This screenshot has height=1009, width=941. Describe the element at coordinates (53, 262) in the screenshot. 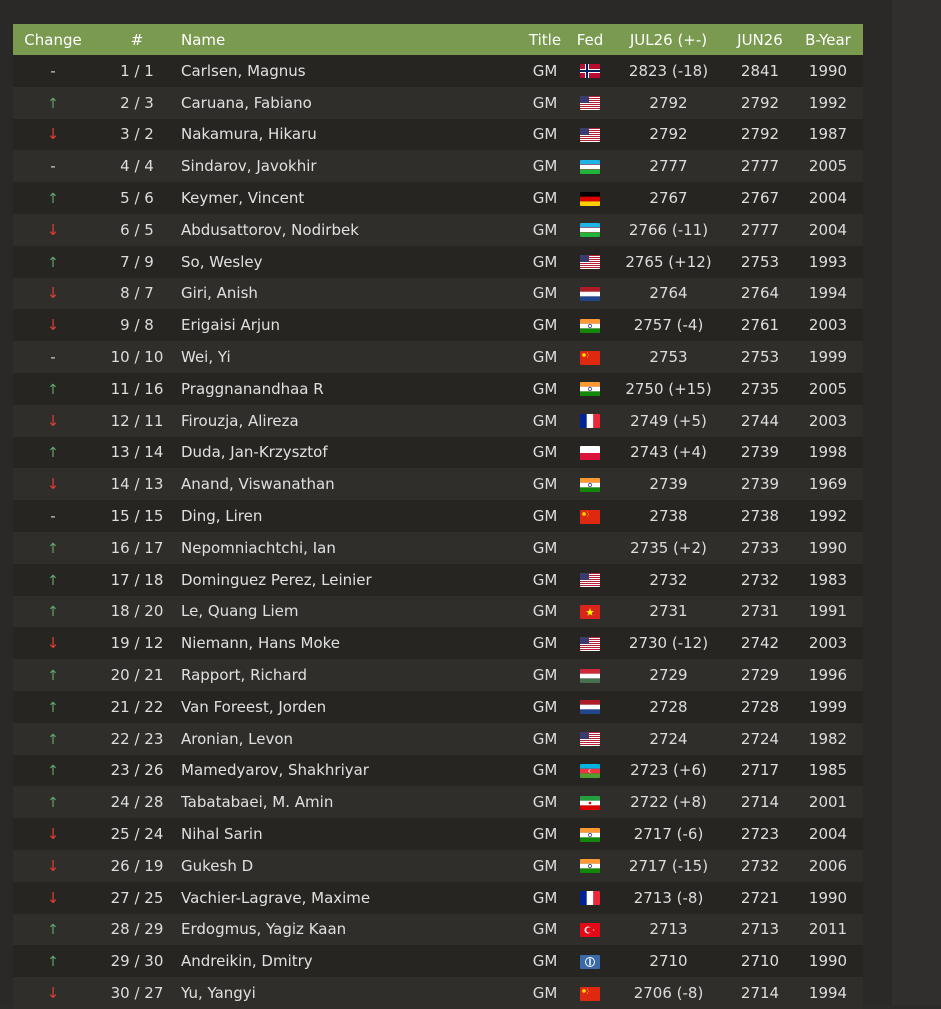

I see `change-cell: ↑` at that location.